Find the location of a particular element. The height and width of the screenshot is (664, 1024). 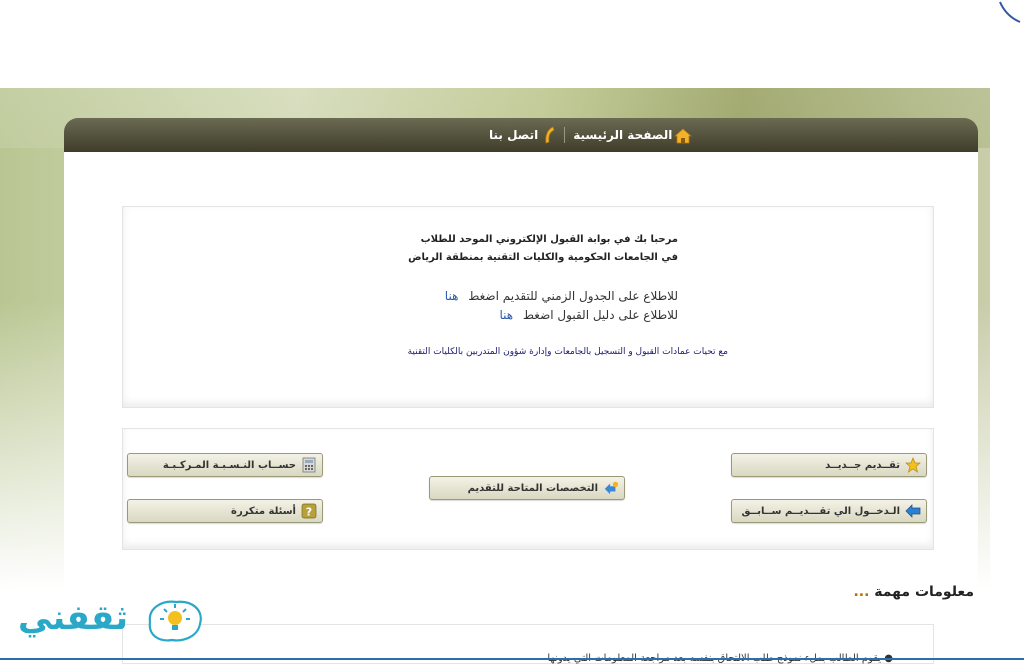

logo-text: ثقفني is located at coordinates (74, 618).